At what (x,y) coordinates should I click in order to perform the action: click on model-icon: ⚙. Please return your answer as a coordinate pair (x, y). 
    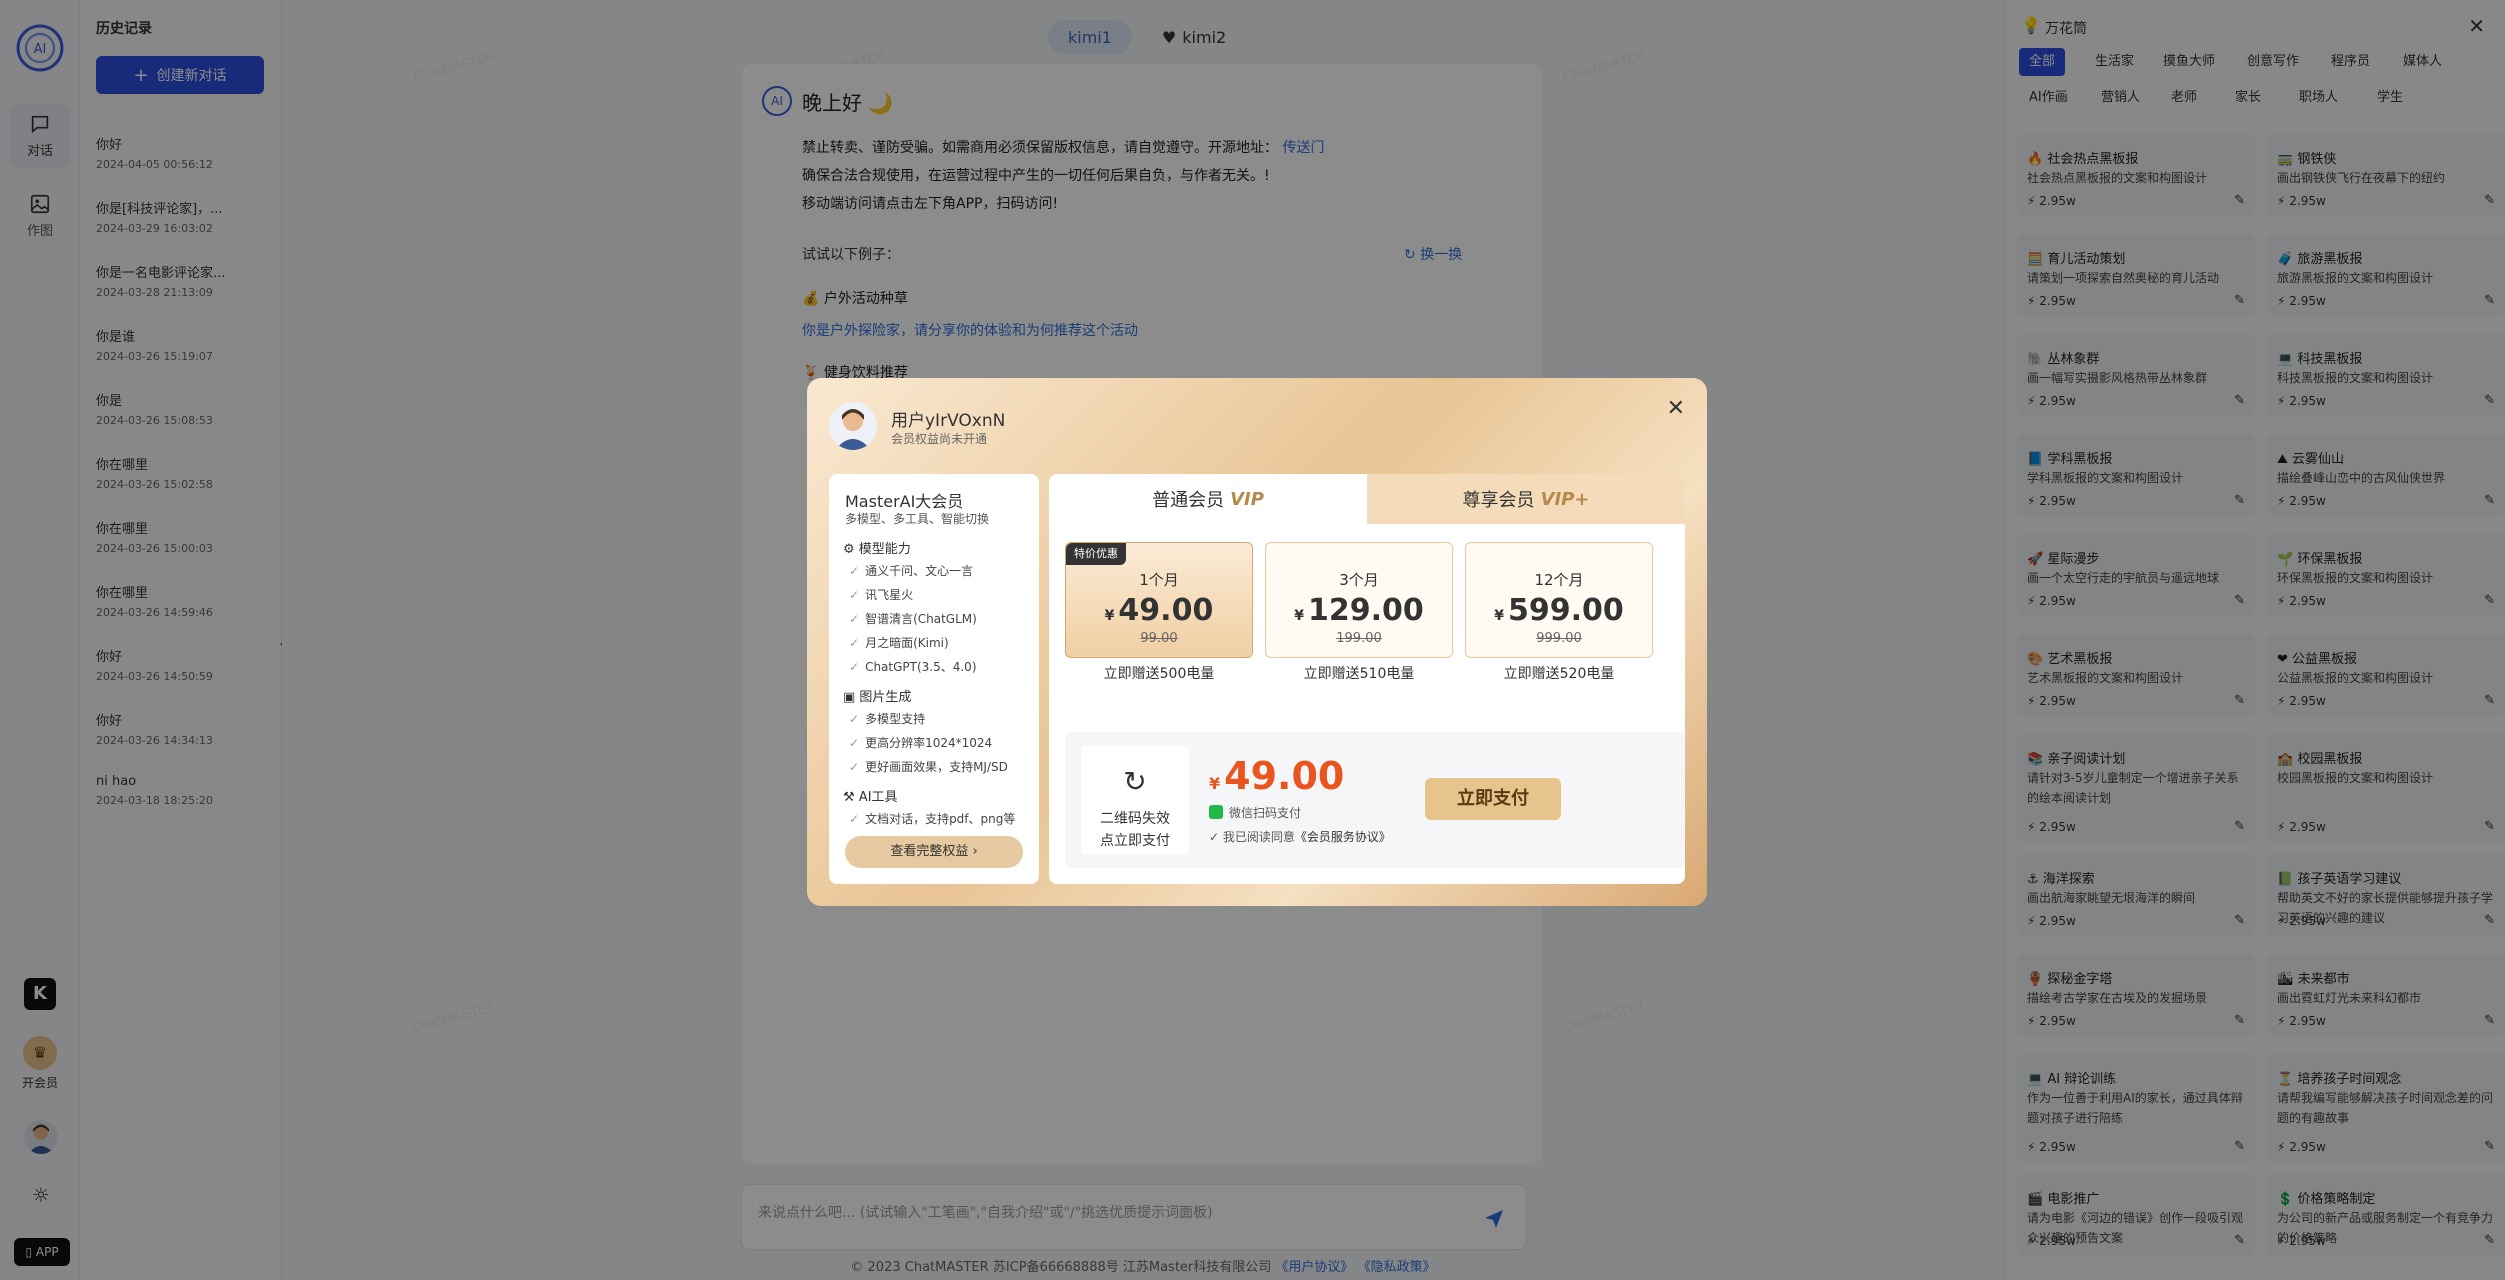
    Looking at the image, I should click on (851, 549).